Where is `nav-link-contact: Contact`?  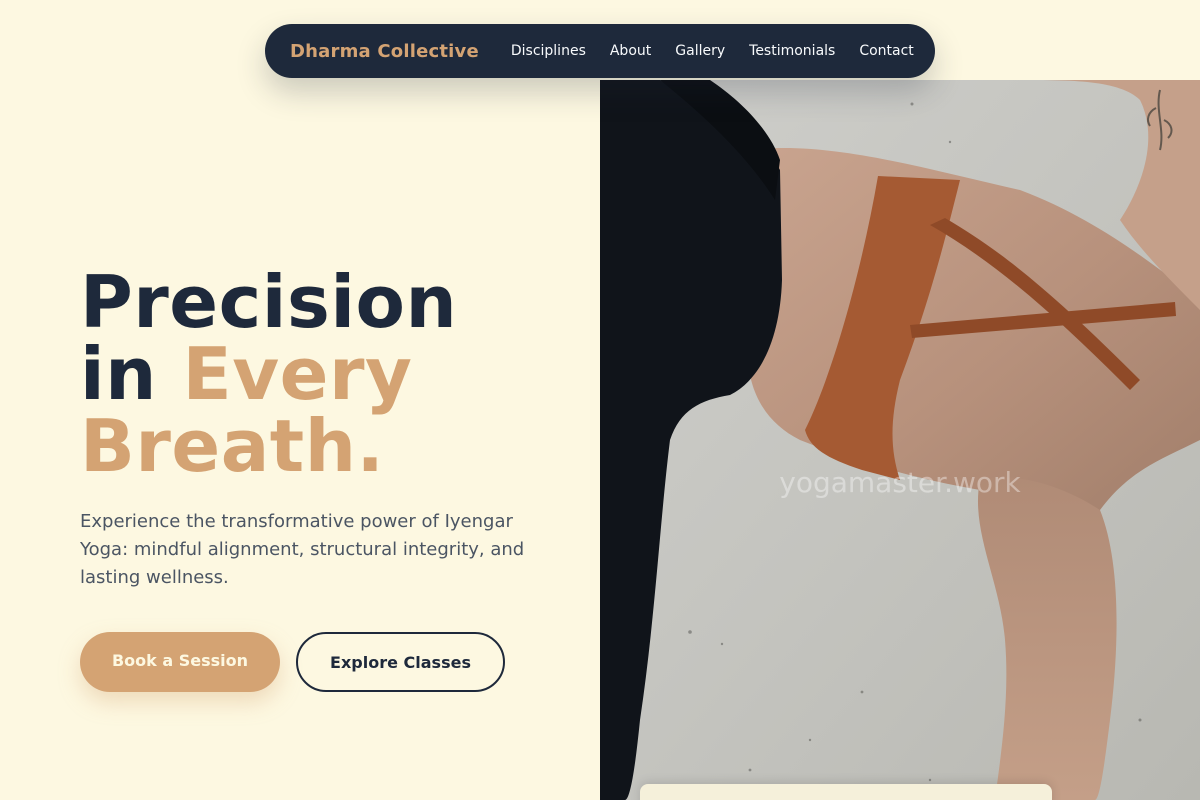
nav-link-contact: Contact is located at coordinates (886, 51).